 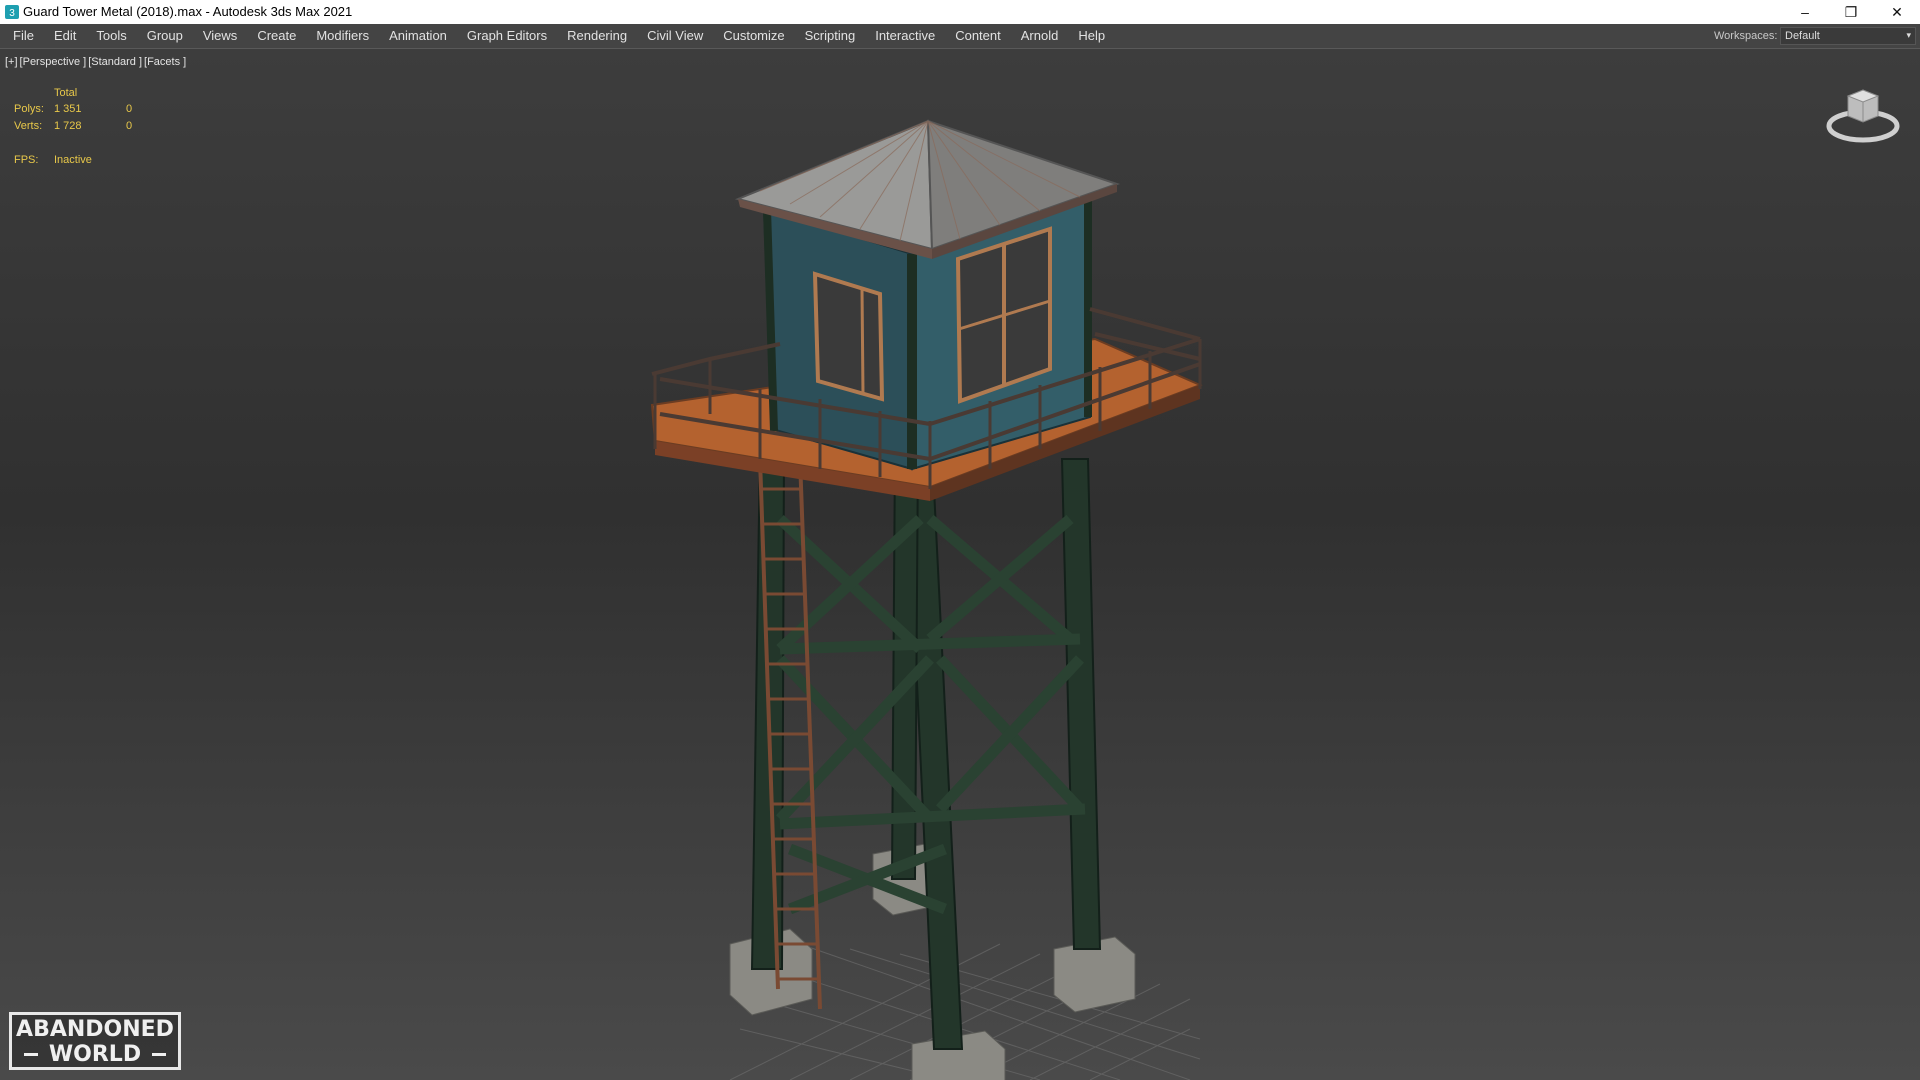 I want to click on abandoned-world-logo: ABANDONED WORLD, so click(x=95, y=1041).